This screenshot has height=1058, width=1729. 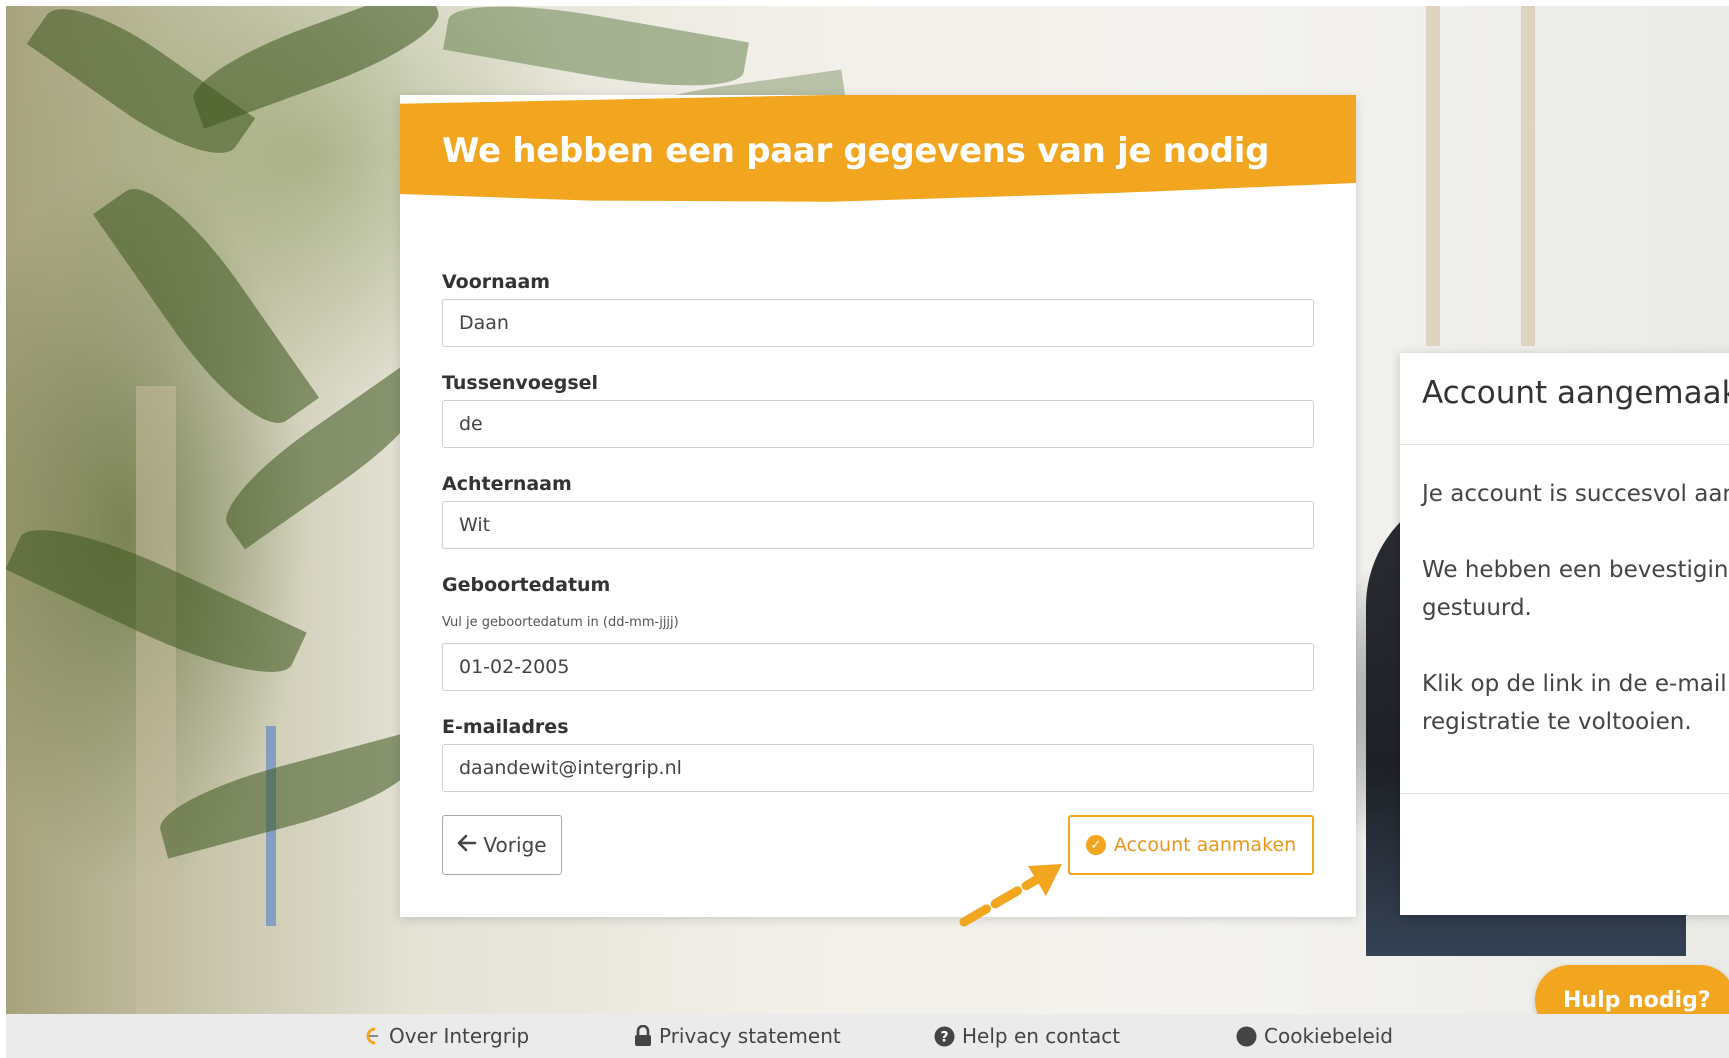 I want to click on modal-confirmation-text-2: gestuurd., so click(x=1477, y=608).